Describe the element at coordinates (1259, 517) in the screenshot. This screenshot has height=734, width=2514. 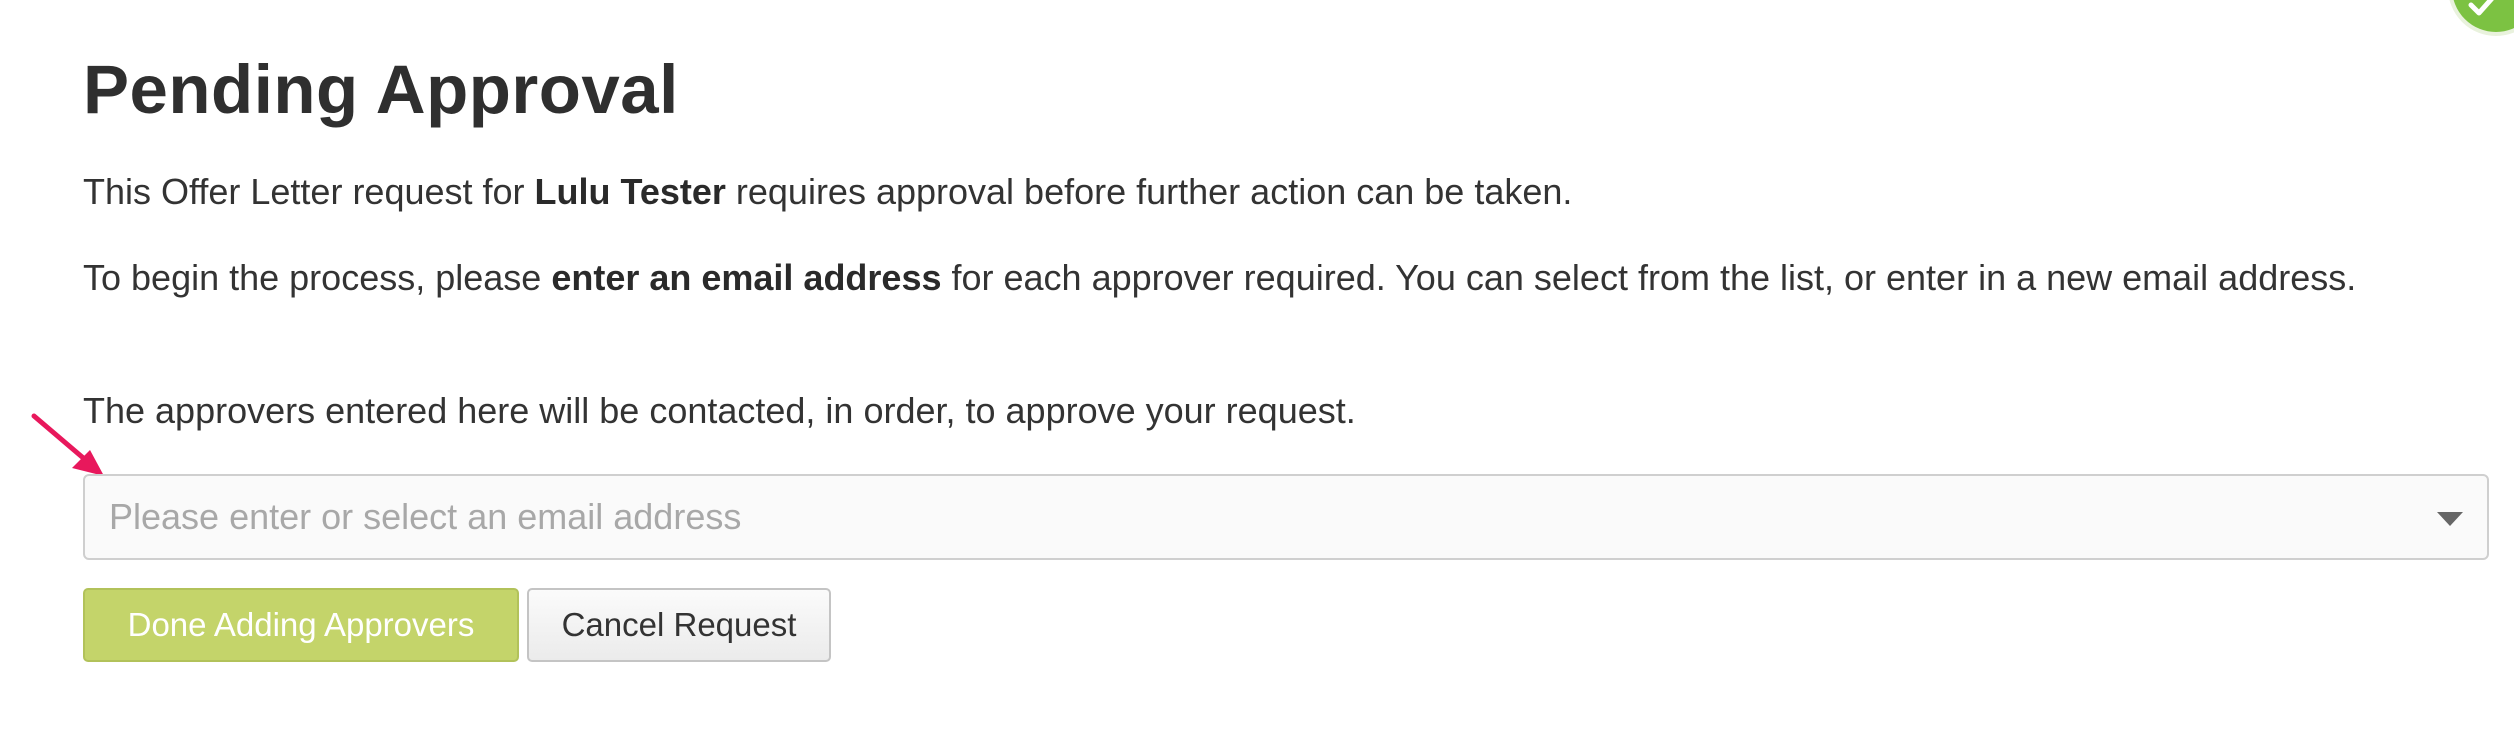
I see `approver-email-input` at that location.